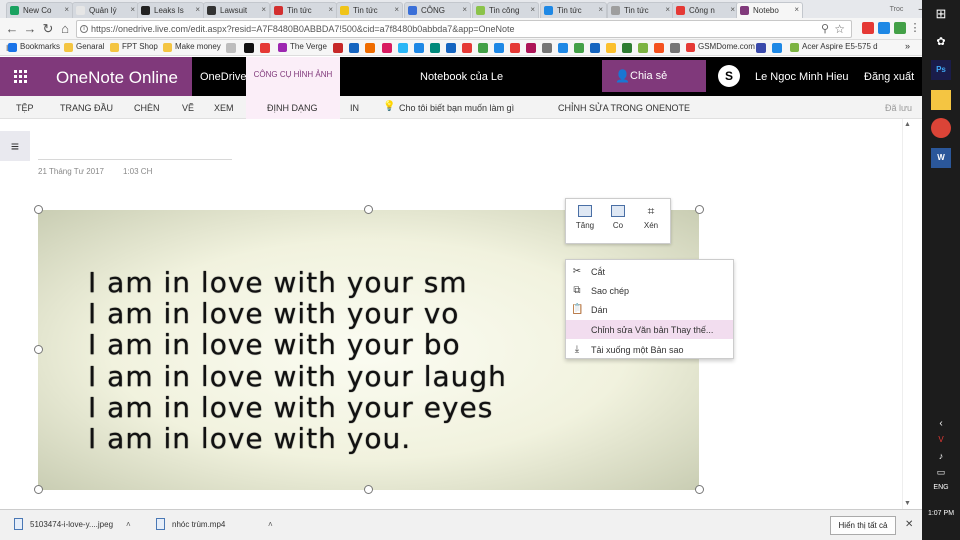 The image size is (960, 540). Describe the element at coordinates (461, 77) in the screenshot. I see `notebook-title: Notebook của Le` at that location.